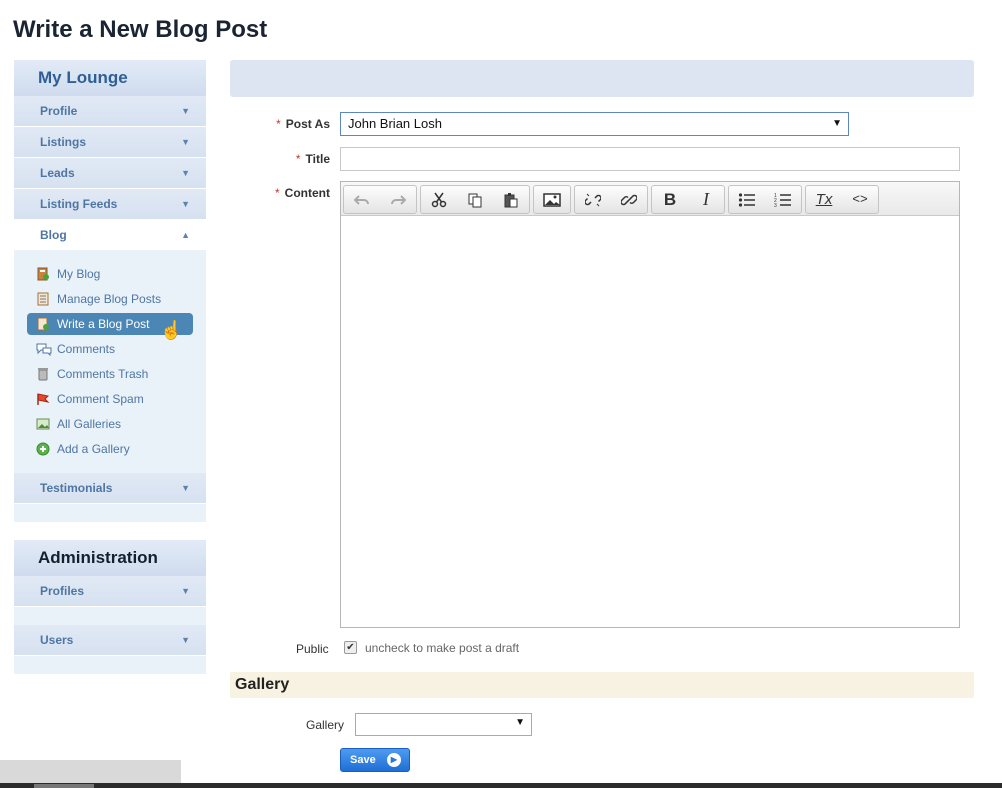 The height and width of the screenshot is (788, 1002). I want to click on submenu-comment-spam: Comment Spam, so click(110, 399).